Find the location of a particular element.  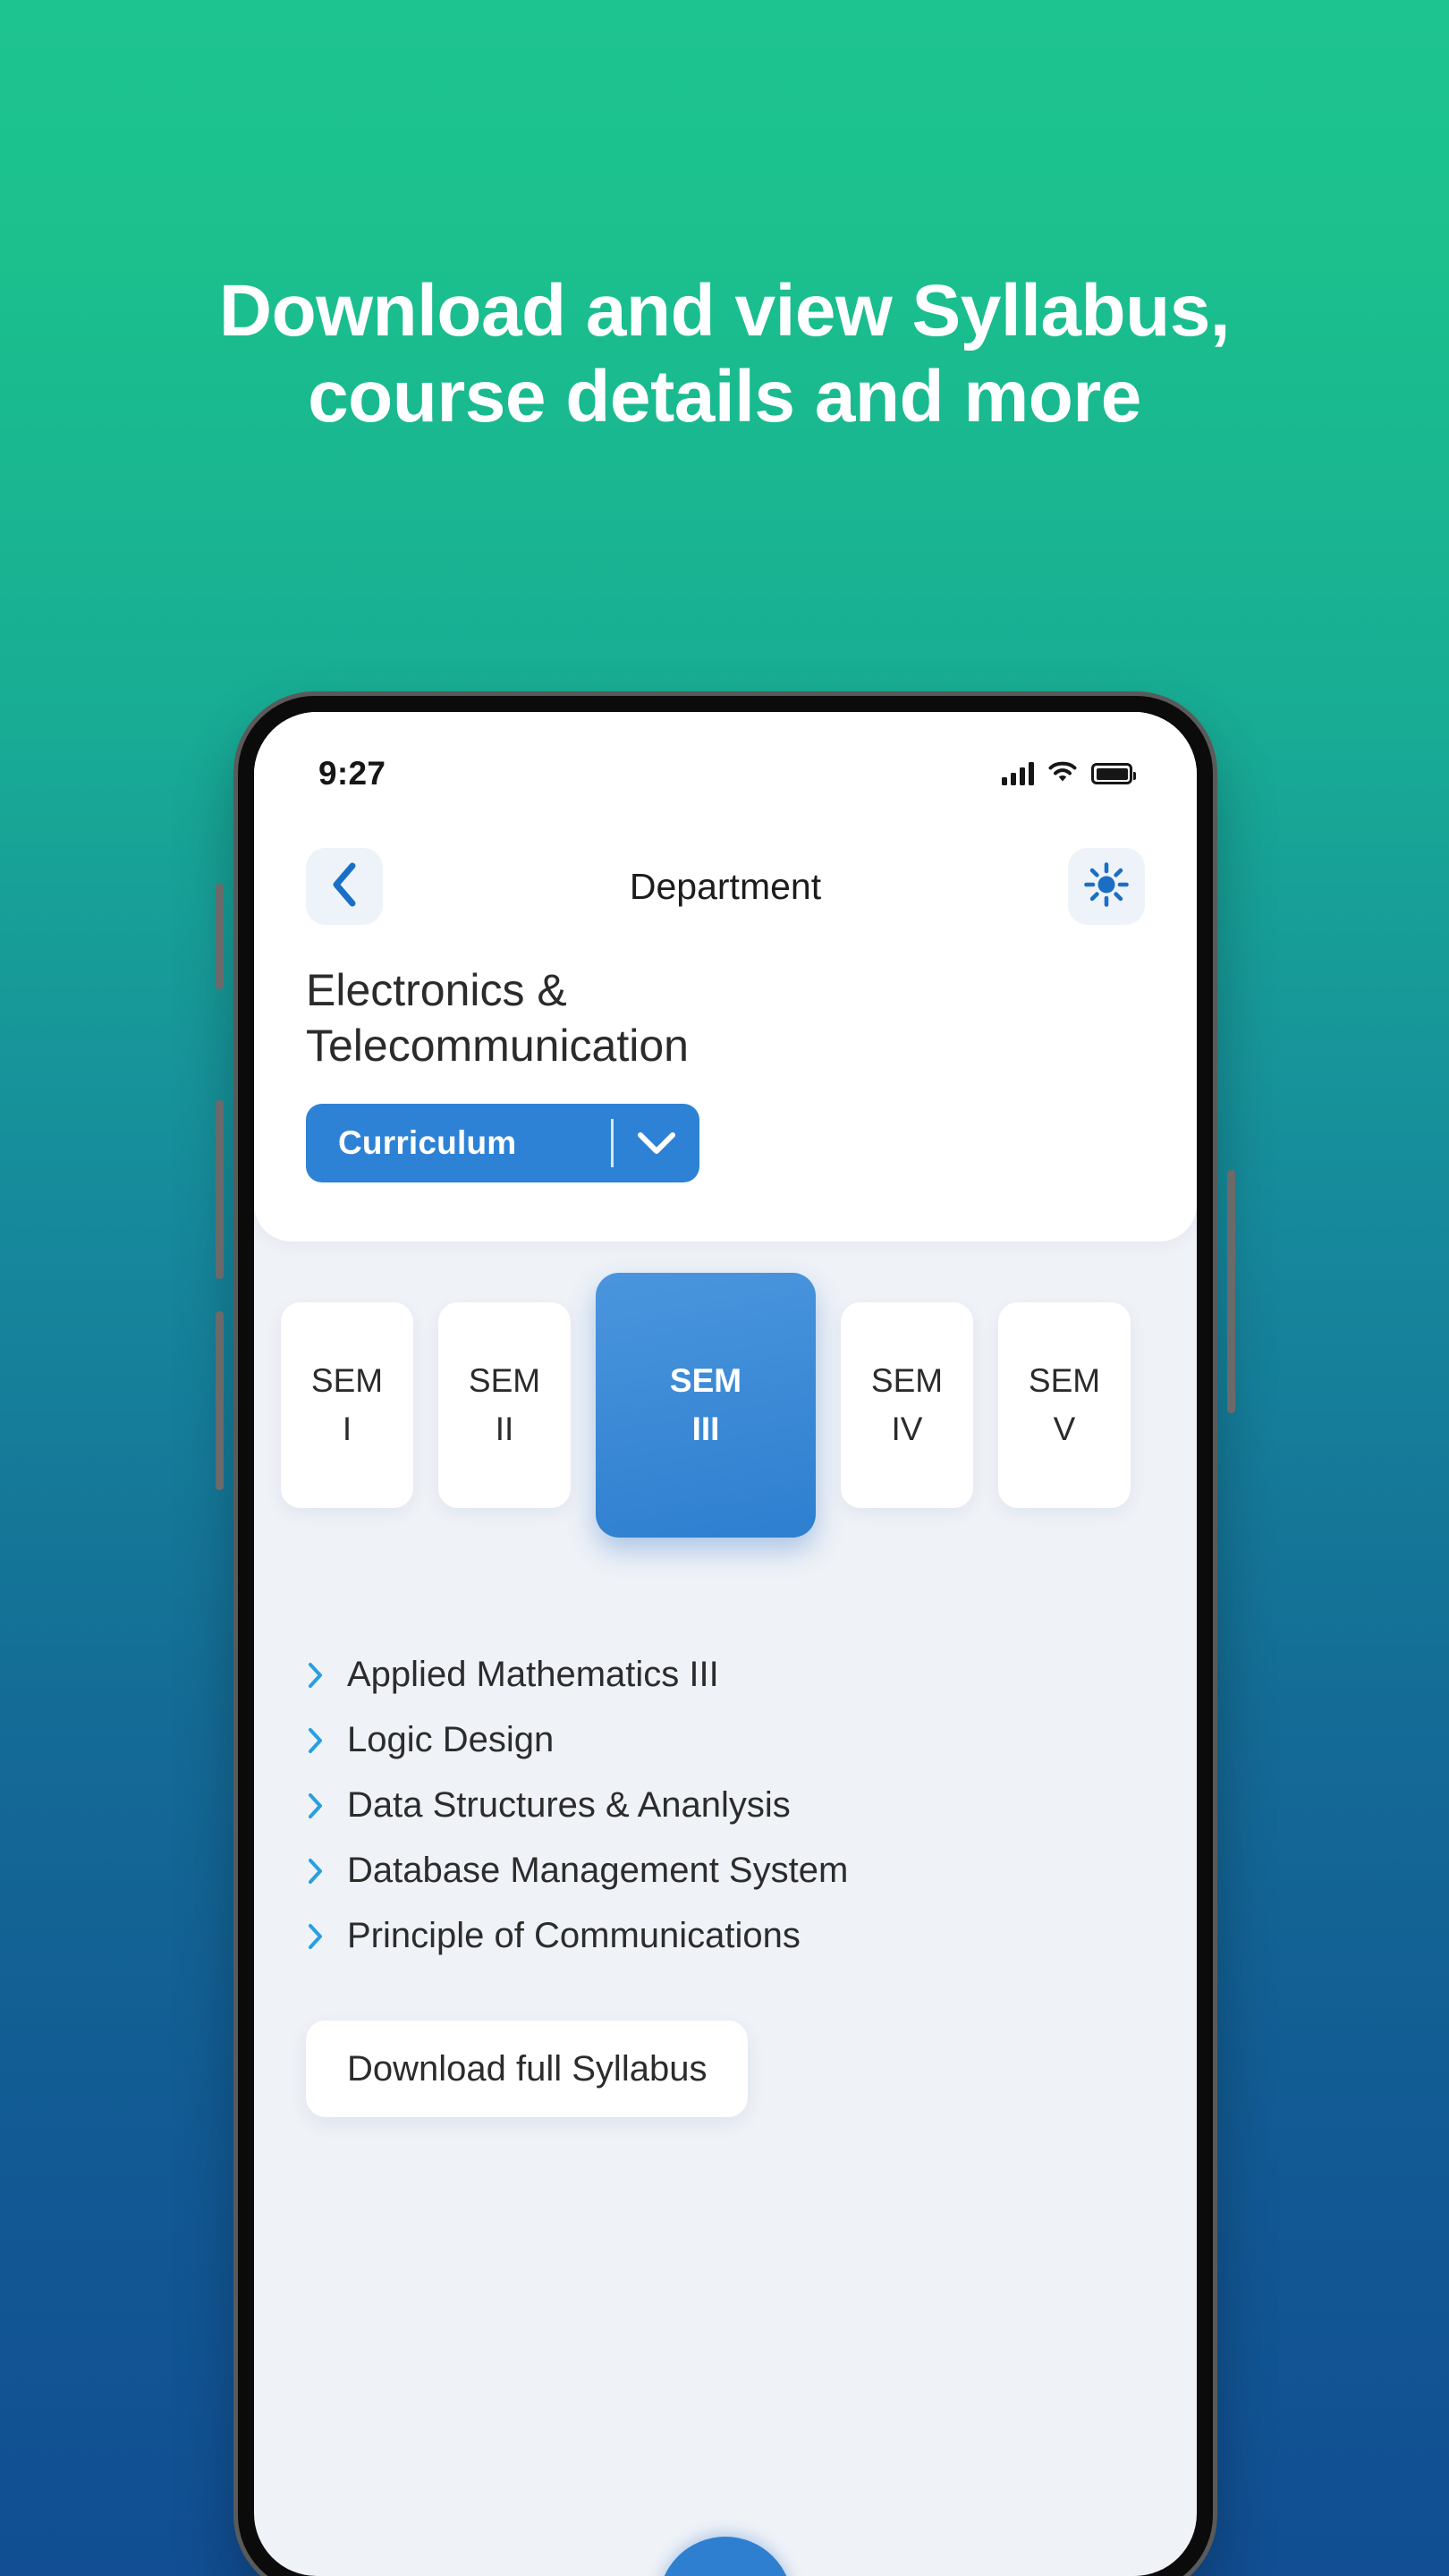

status-bar: 9:27 is located at coordinates (725, 760).